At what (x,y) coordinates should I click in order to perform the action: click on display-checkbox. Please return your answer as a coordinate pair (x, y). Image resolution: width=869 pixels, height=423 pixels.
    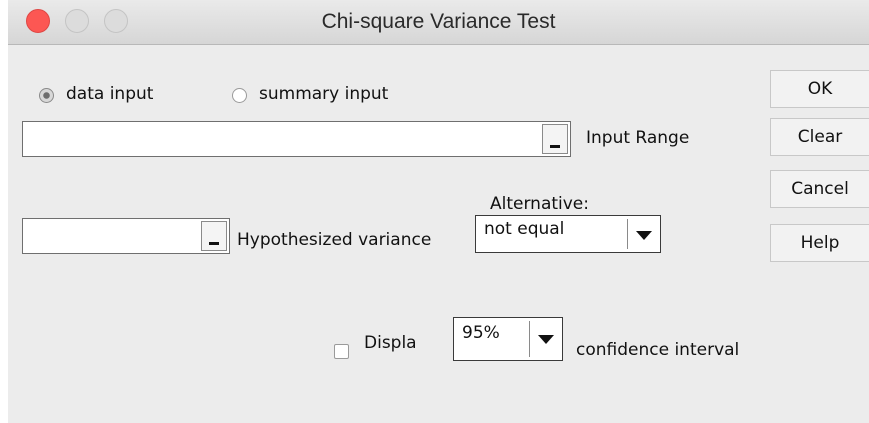
    Looking at the image, I should click on (341, 351).